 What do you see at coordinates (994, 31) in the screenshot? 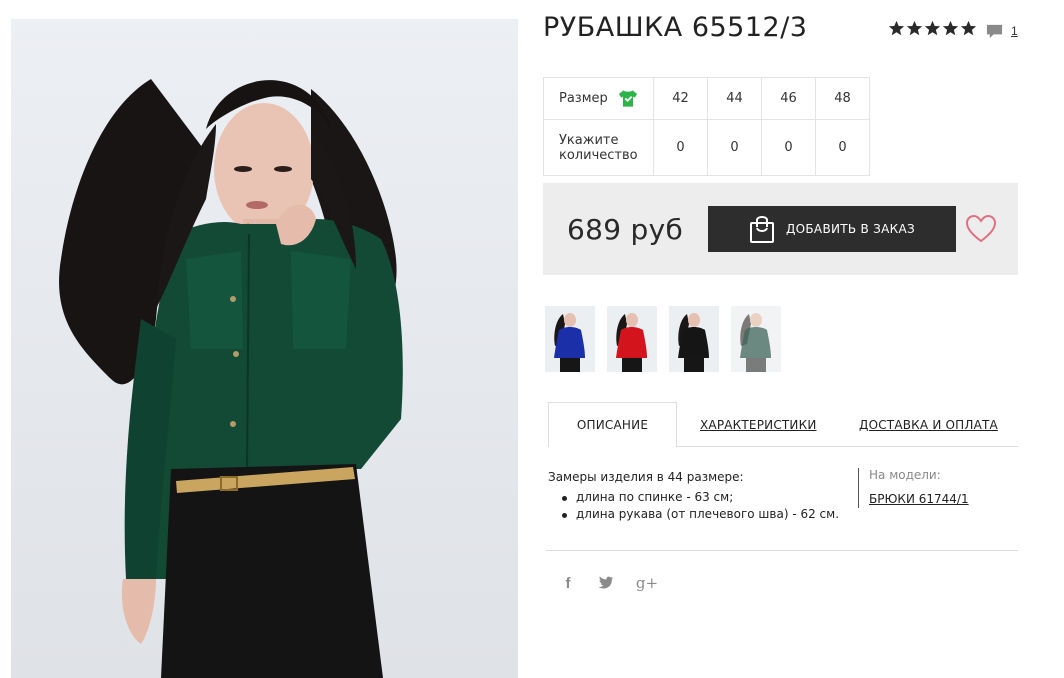
I see `comment-icon` at bounding box center [994, 31].